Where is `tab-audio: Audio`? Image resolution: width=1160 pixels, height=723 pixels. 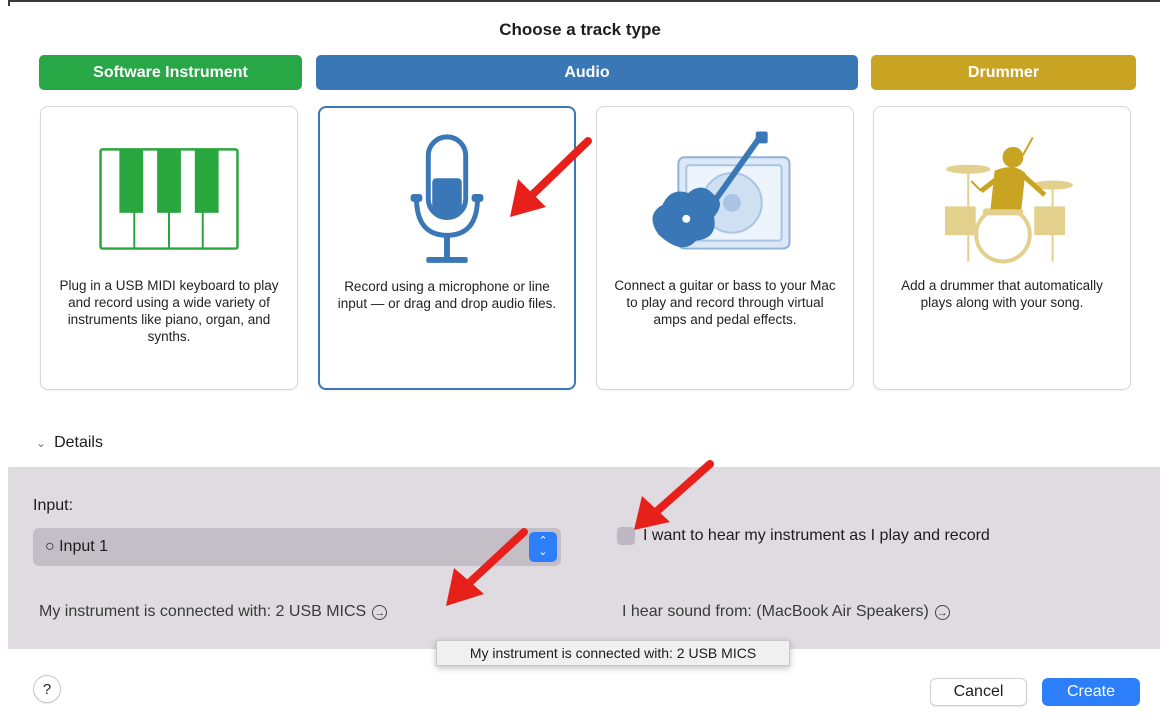 tab-audio: Audio is located at coordinates (587, 72).